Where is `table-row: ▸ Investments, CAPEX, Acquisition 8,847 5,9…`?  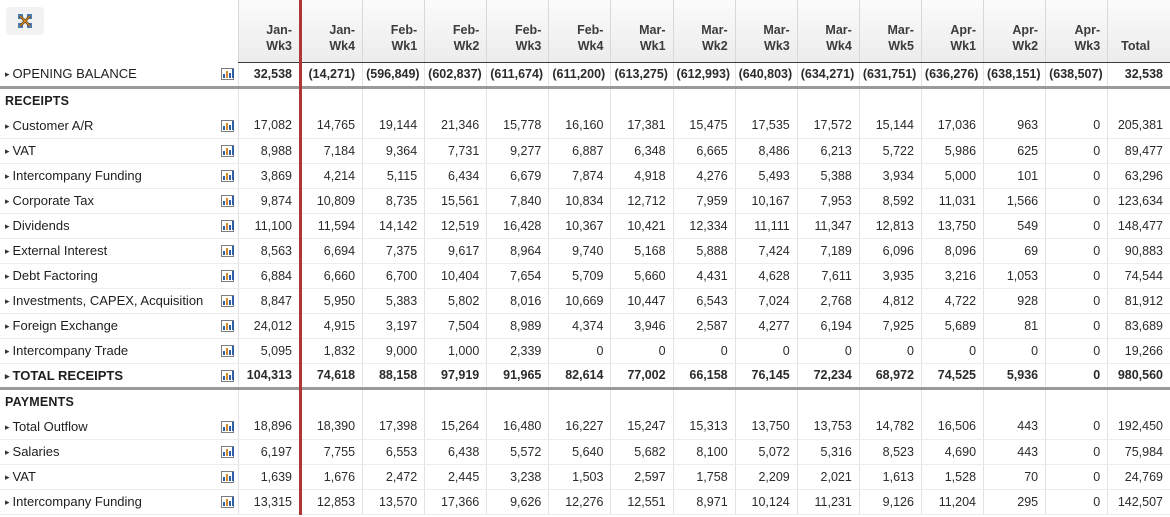 table-row: ▸ Investments, CAPEX, Acquisition 8,847 5,9… is located at coordinates (585, 301).